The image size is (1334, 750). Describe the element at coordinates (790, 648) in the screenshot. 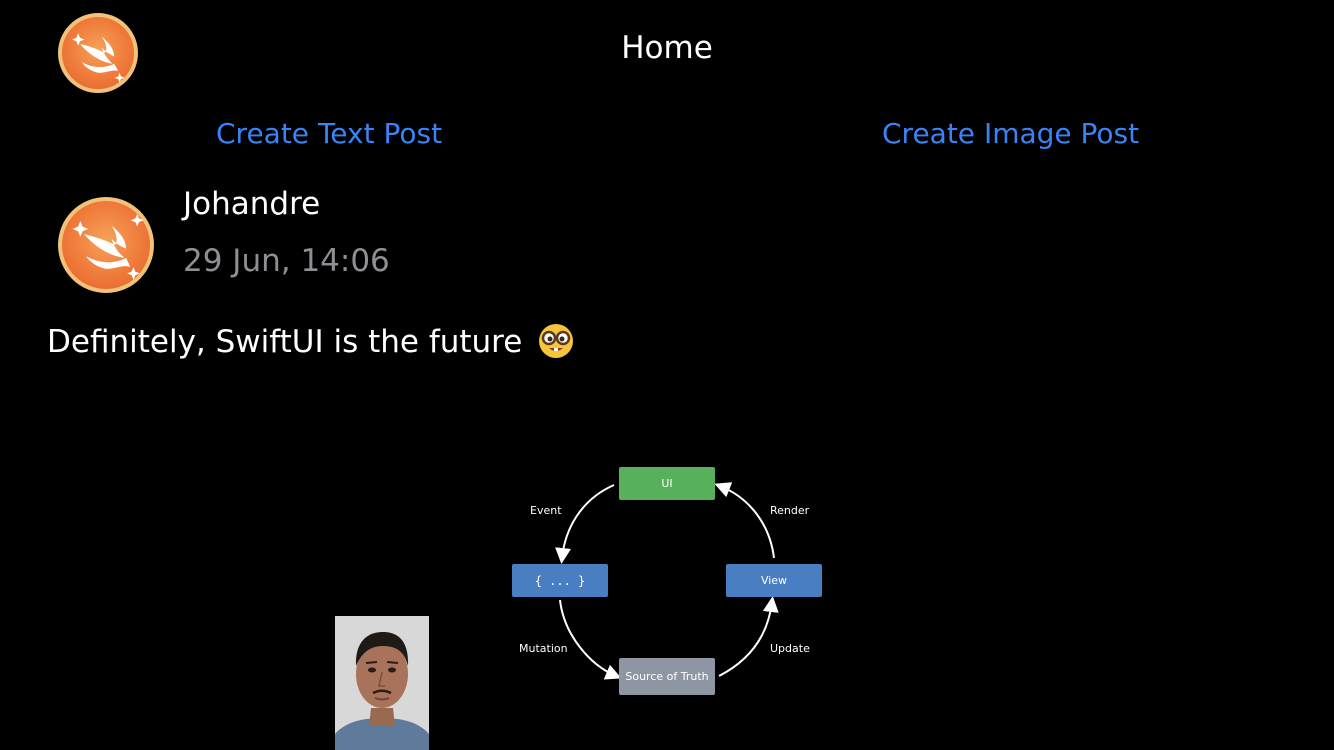

I see `diagram-label-update: Update` at that location.